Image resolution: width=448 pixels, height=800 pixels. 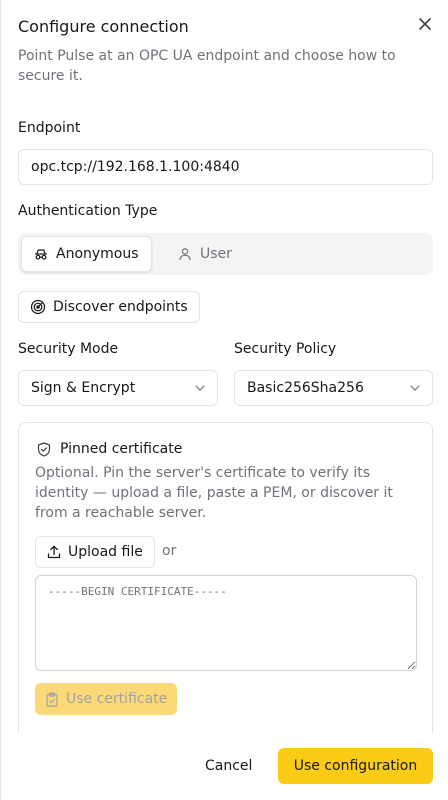 I want to click on user-icon, so click(x=185, y=254).